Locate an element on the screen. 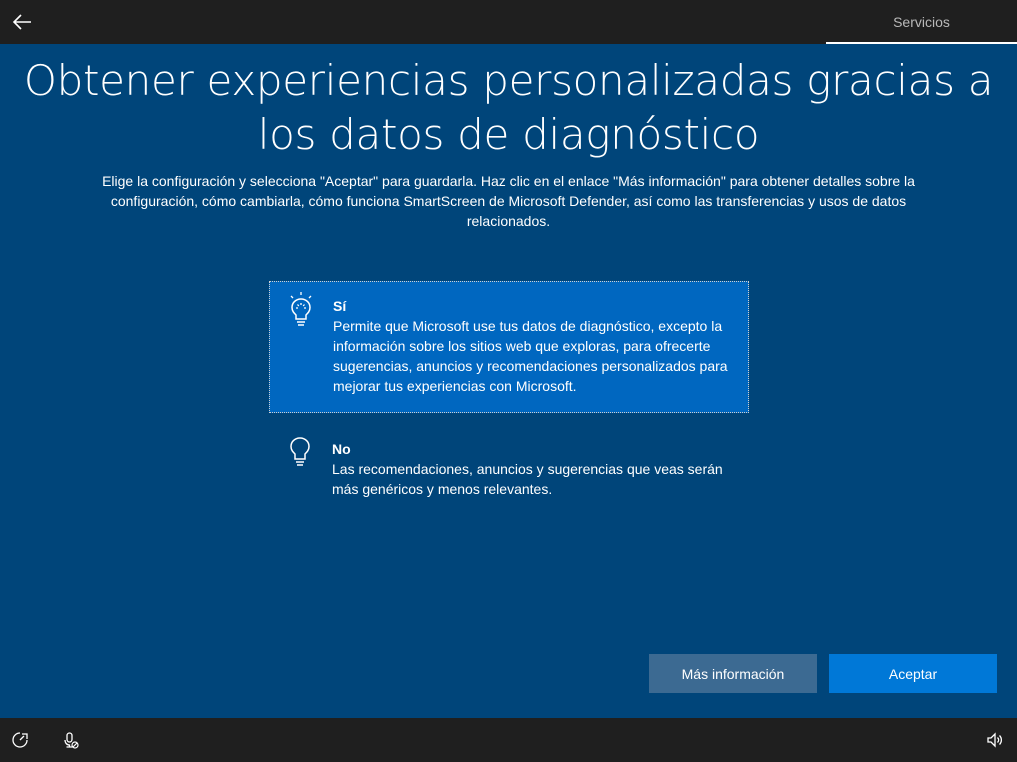 The image size is (1017, 762). microphone-button is located at coordinates (70, 740).